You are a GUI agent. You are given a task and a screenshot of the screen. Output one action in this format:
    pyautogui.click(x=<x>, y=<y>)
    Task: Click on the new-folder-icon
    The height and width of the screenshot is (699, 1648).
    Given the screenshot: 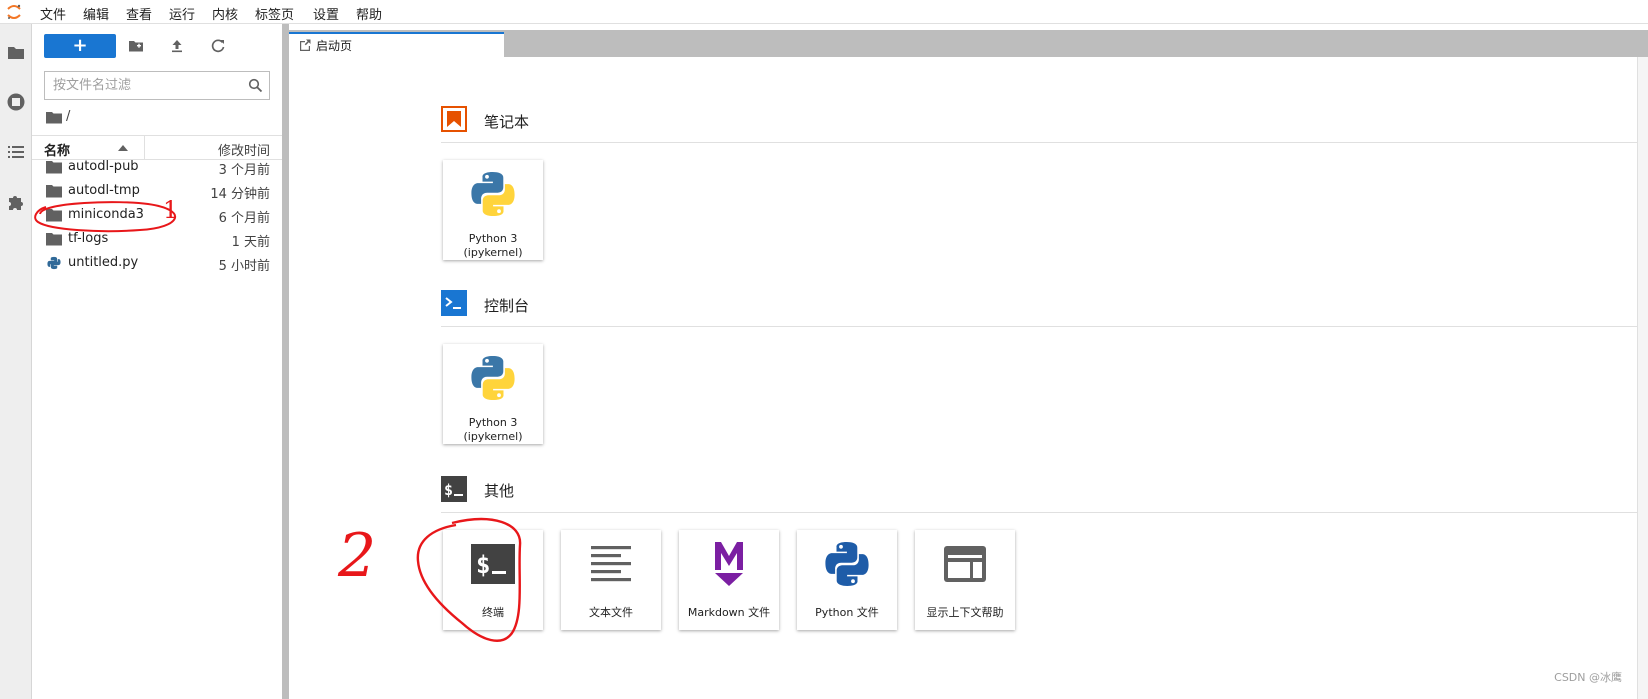 What is the action you would take?
    pyautogui.click(x=136, y=46)
    